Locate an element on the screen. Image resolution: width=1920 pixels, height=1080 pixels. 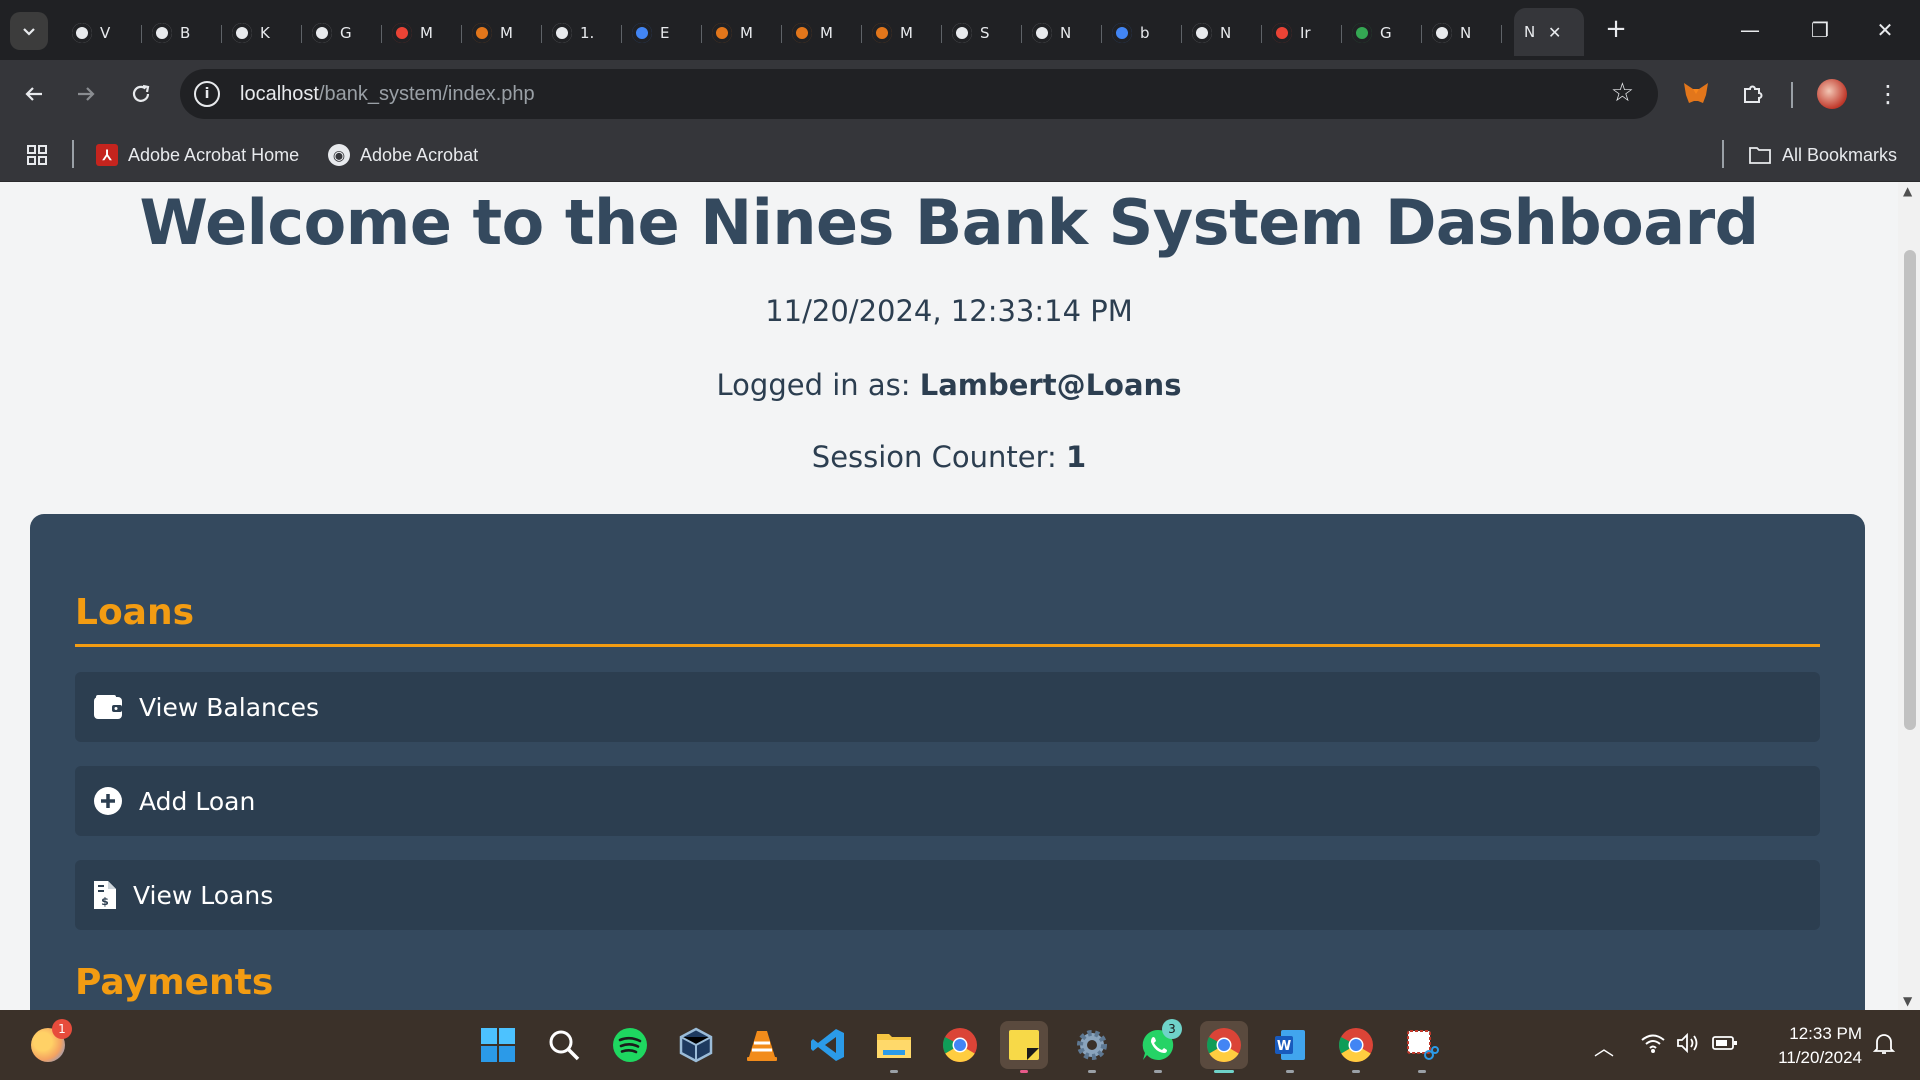
bookmark-adobe-acrobat-home: ⅄ Adobe Acrobat Home is located at coordinates (197, 155).